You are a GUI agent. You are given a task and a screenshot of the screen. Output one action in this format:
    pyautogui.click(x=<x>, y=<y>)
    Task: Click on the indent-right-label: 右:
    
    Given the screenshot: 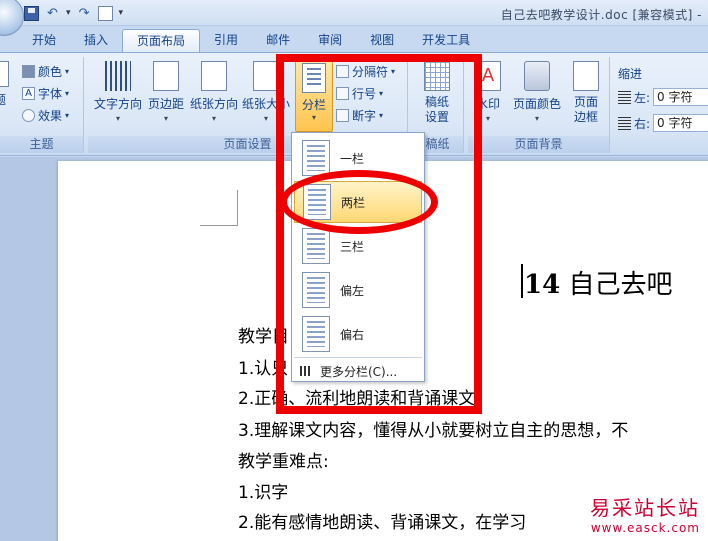 What is the action you would take?
    pyautogui.click(x=642, y=123)
    